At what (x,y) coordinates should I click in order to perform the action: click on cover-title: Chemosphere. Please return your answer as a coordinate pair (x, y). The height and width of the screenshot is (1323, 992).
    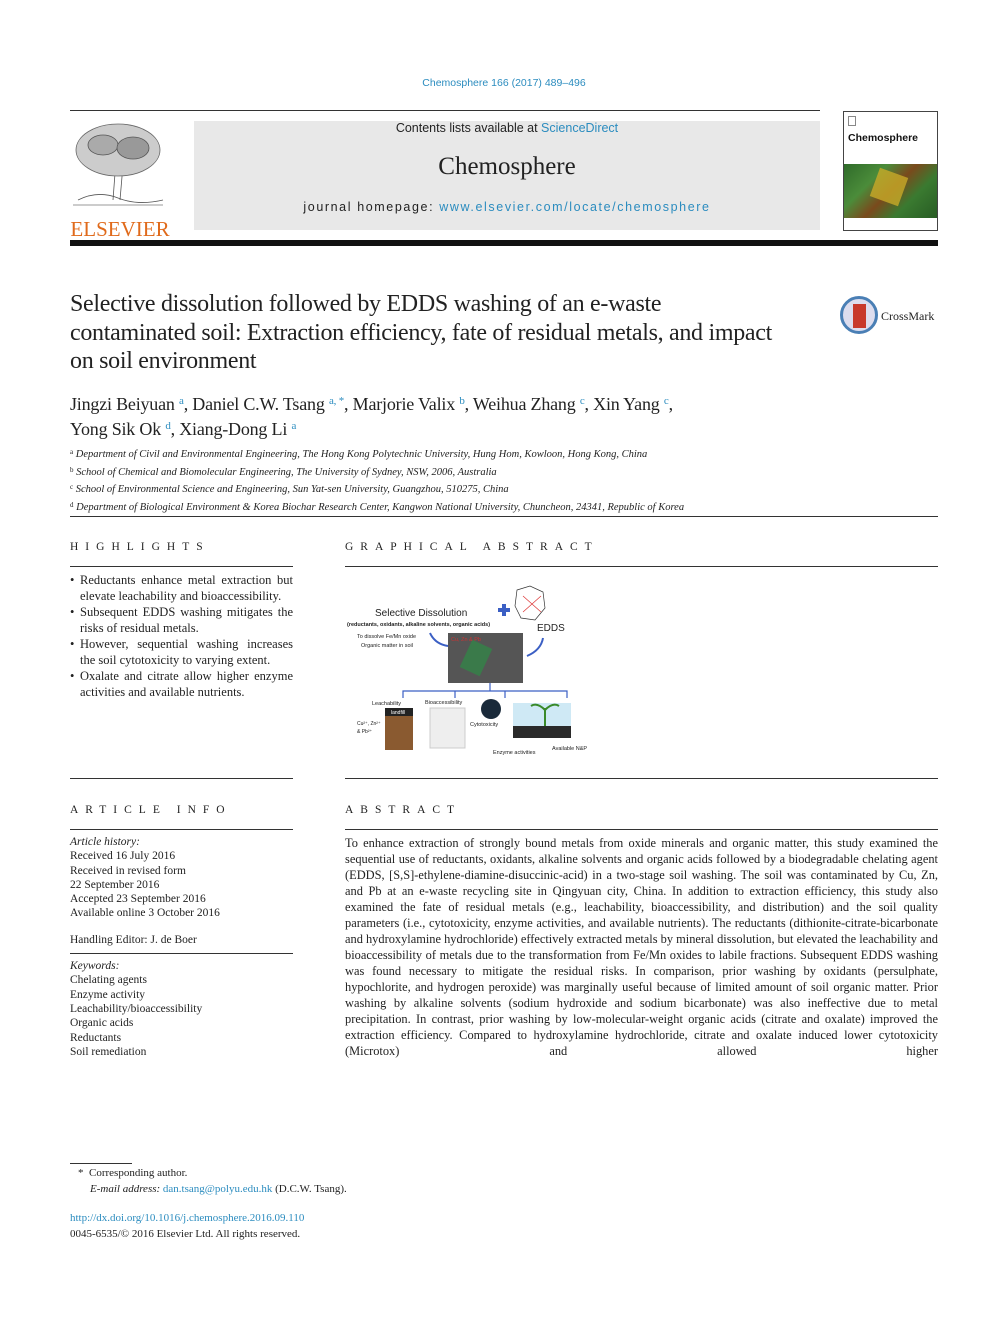
    Looking at the image, I should click on (883, 138).